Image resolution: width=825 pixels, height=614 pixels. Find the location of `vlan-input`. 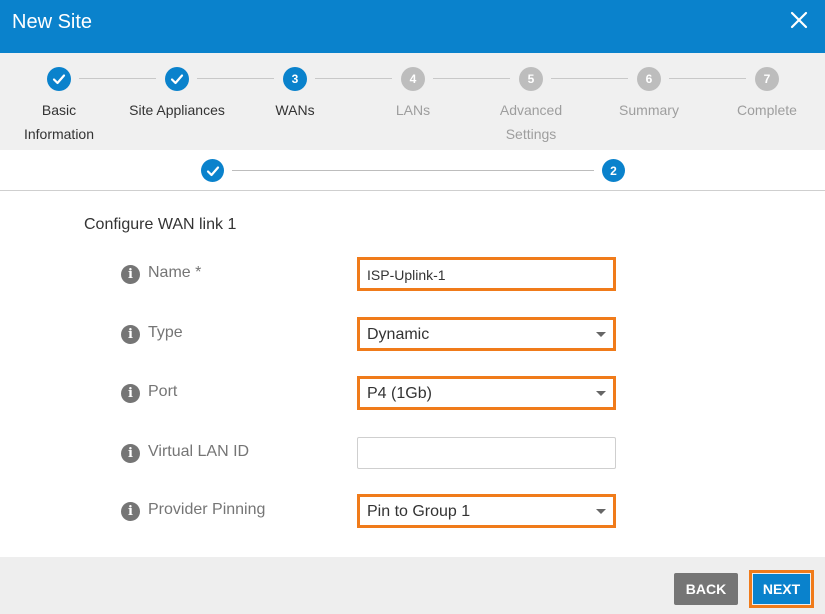

vlan-input is located at coordinates (486, 453).